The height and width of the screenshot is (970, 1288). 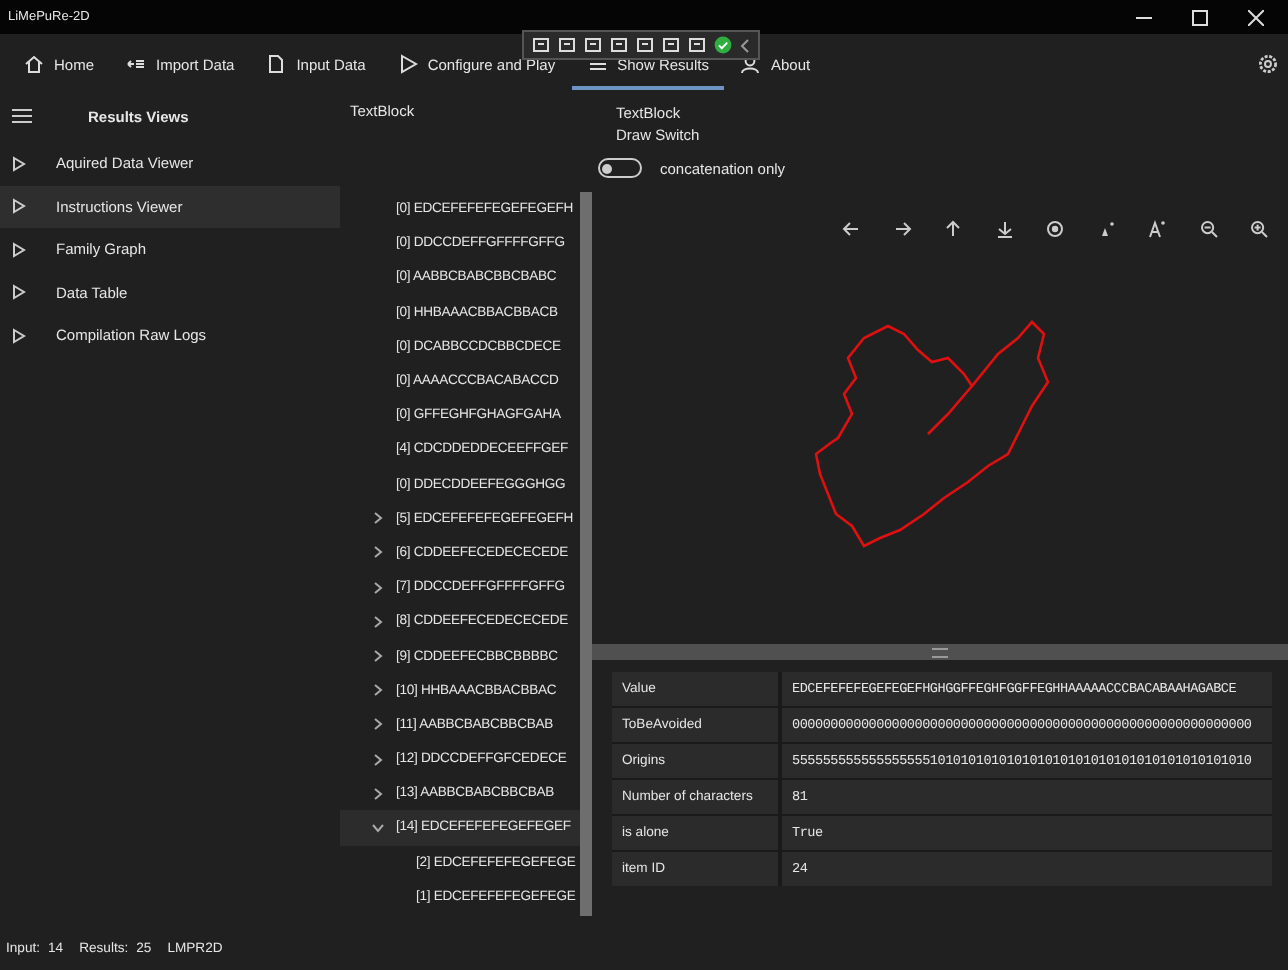 I want to click on target-icon, so click(x=1055, y=229).